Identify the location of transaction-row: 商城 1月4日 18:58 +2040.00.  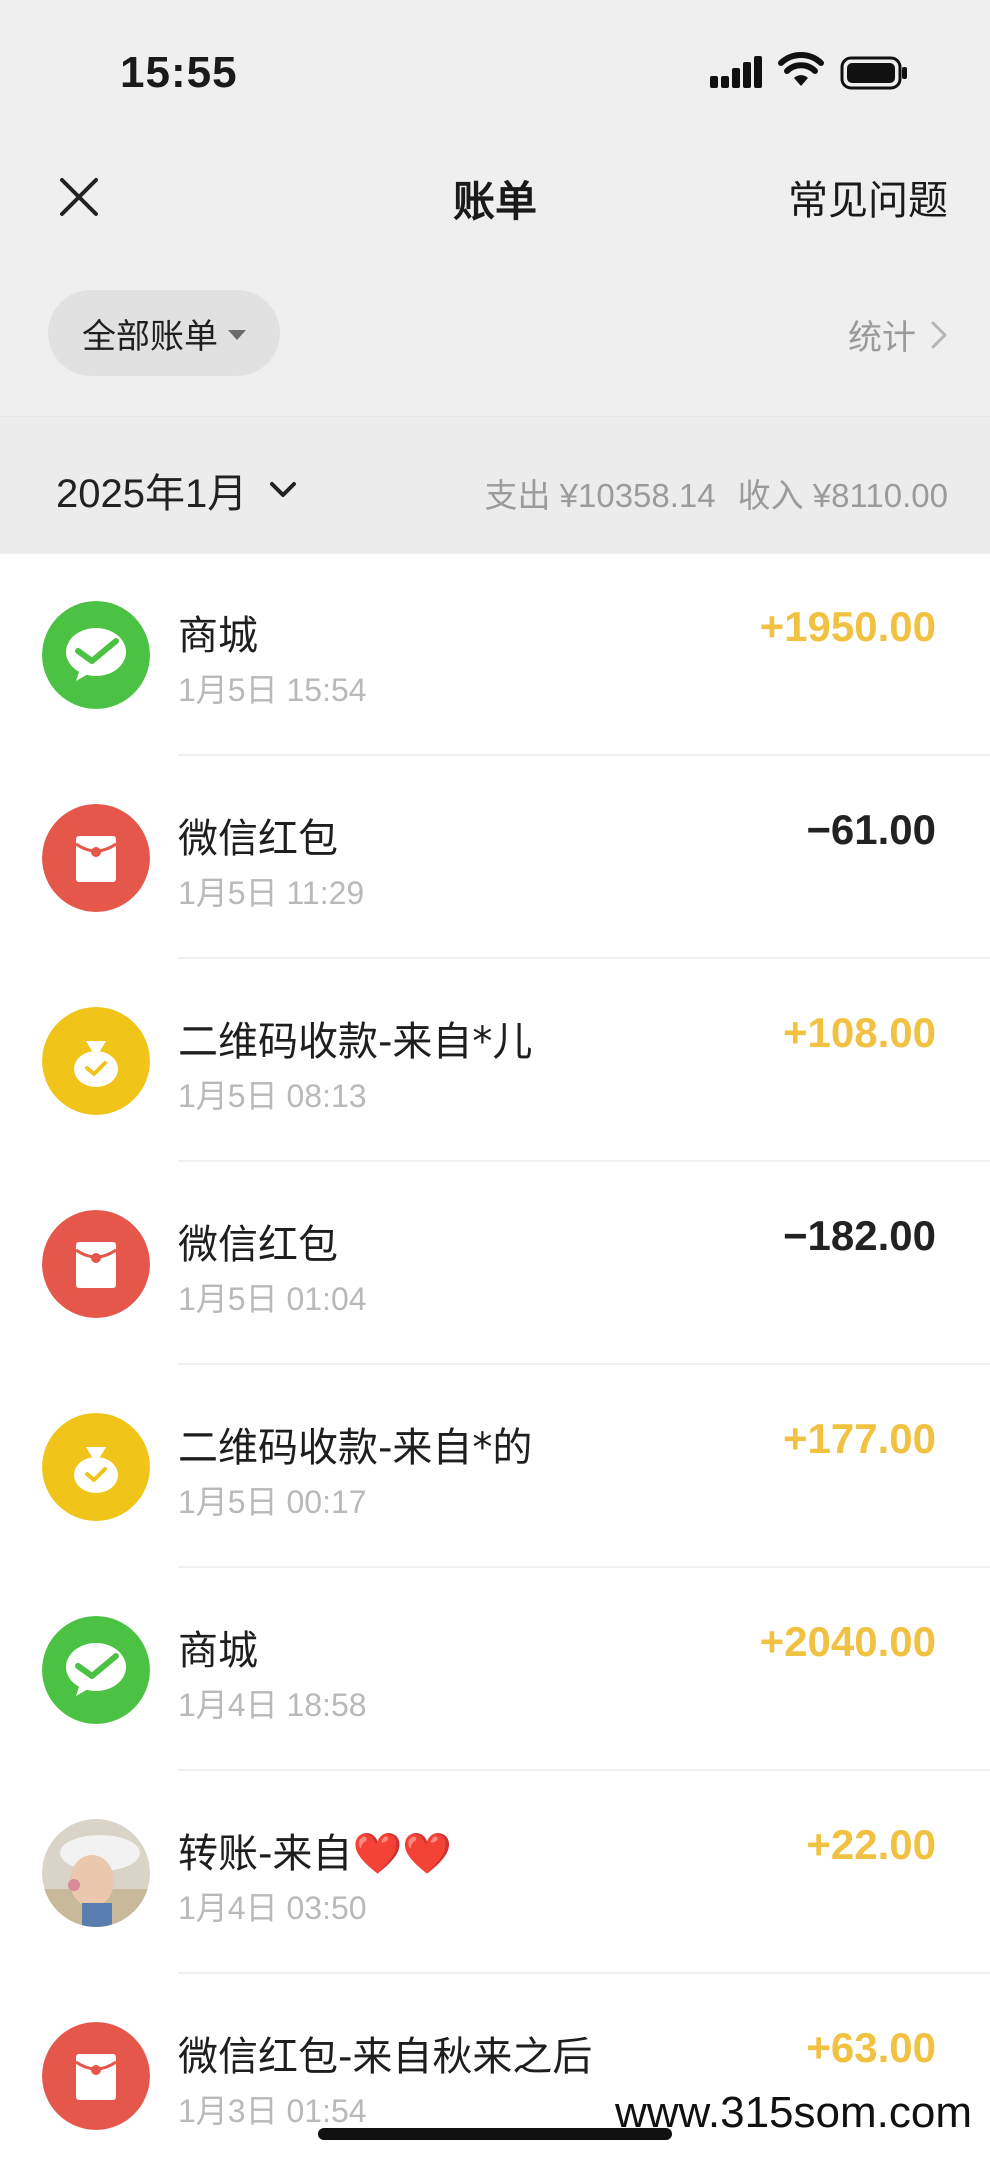
(495, 1669).